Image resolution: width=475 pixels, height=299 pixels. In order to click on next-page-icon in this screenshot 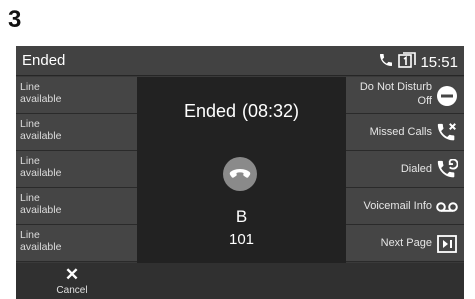, I will do `click(447, 244)`.